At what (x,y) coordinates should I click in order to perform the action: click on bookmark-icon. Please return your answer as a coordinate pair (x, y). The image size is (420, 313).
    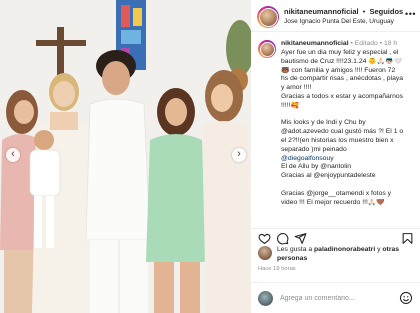
    Looking at the image, I should click on (407, 238).